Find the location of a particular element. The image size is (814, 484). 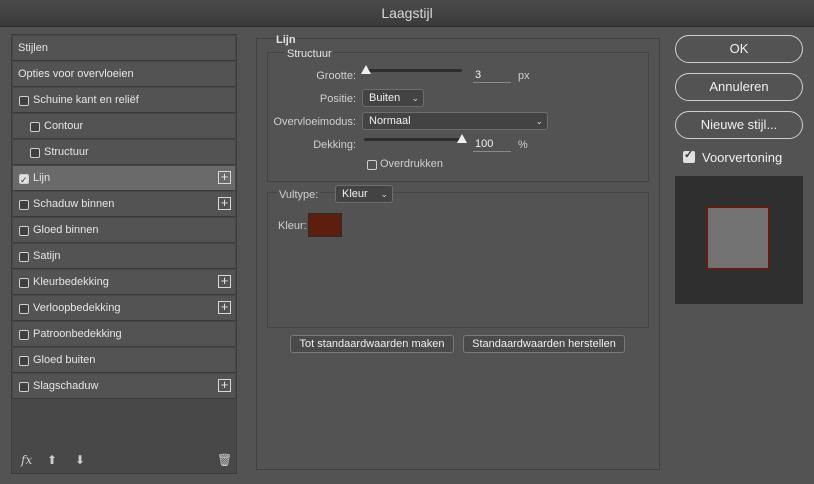

arrow-up-icon: ⬆ is located at coordinates (52, 460).